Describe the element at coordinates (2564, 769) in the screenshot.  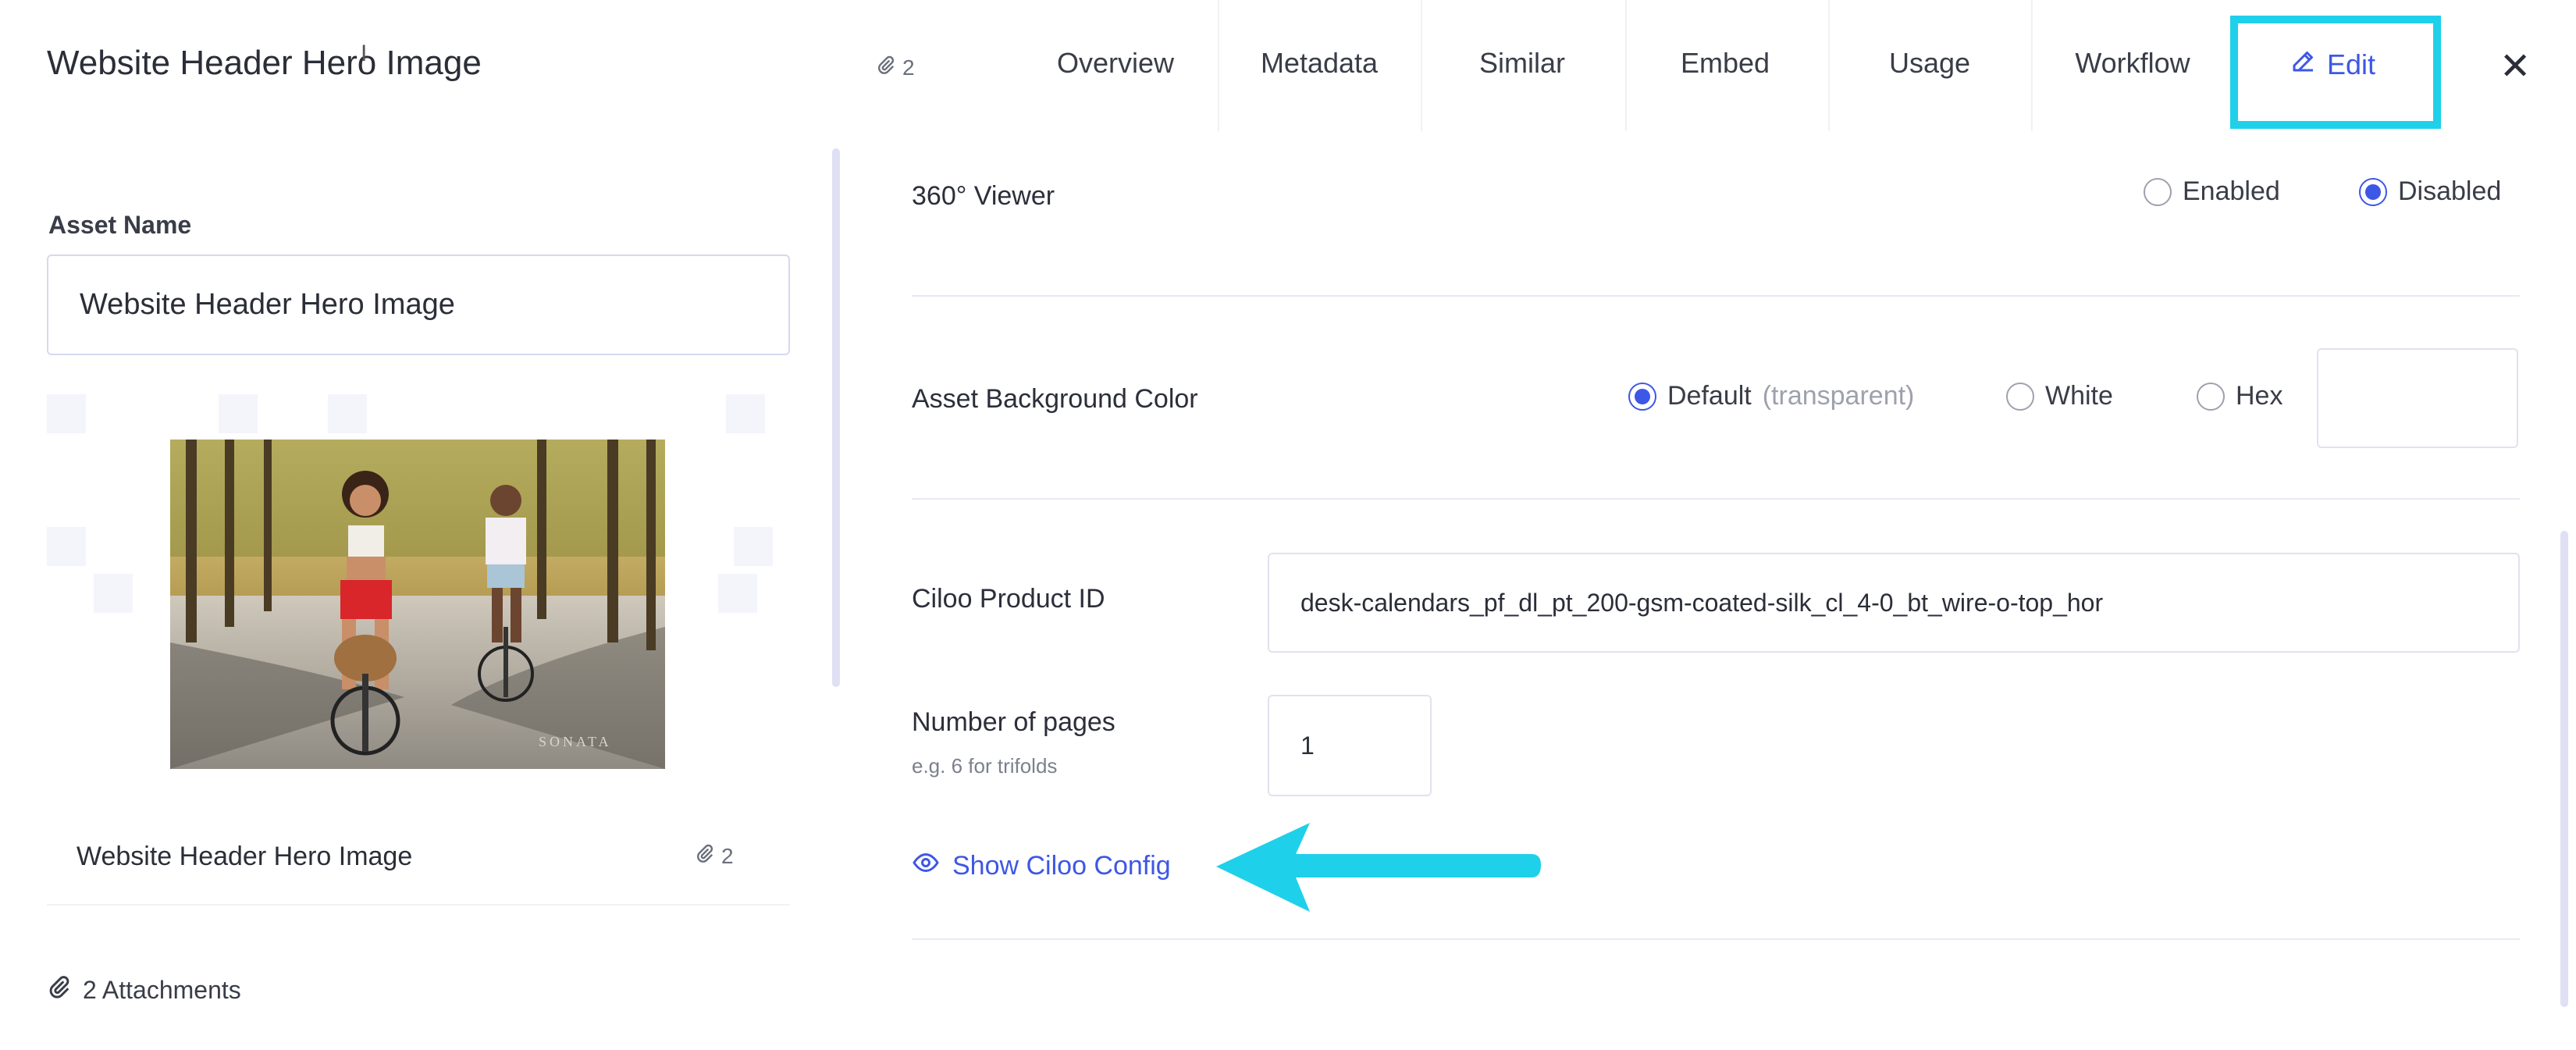
I see `right-panel-scrollbar` at that location.